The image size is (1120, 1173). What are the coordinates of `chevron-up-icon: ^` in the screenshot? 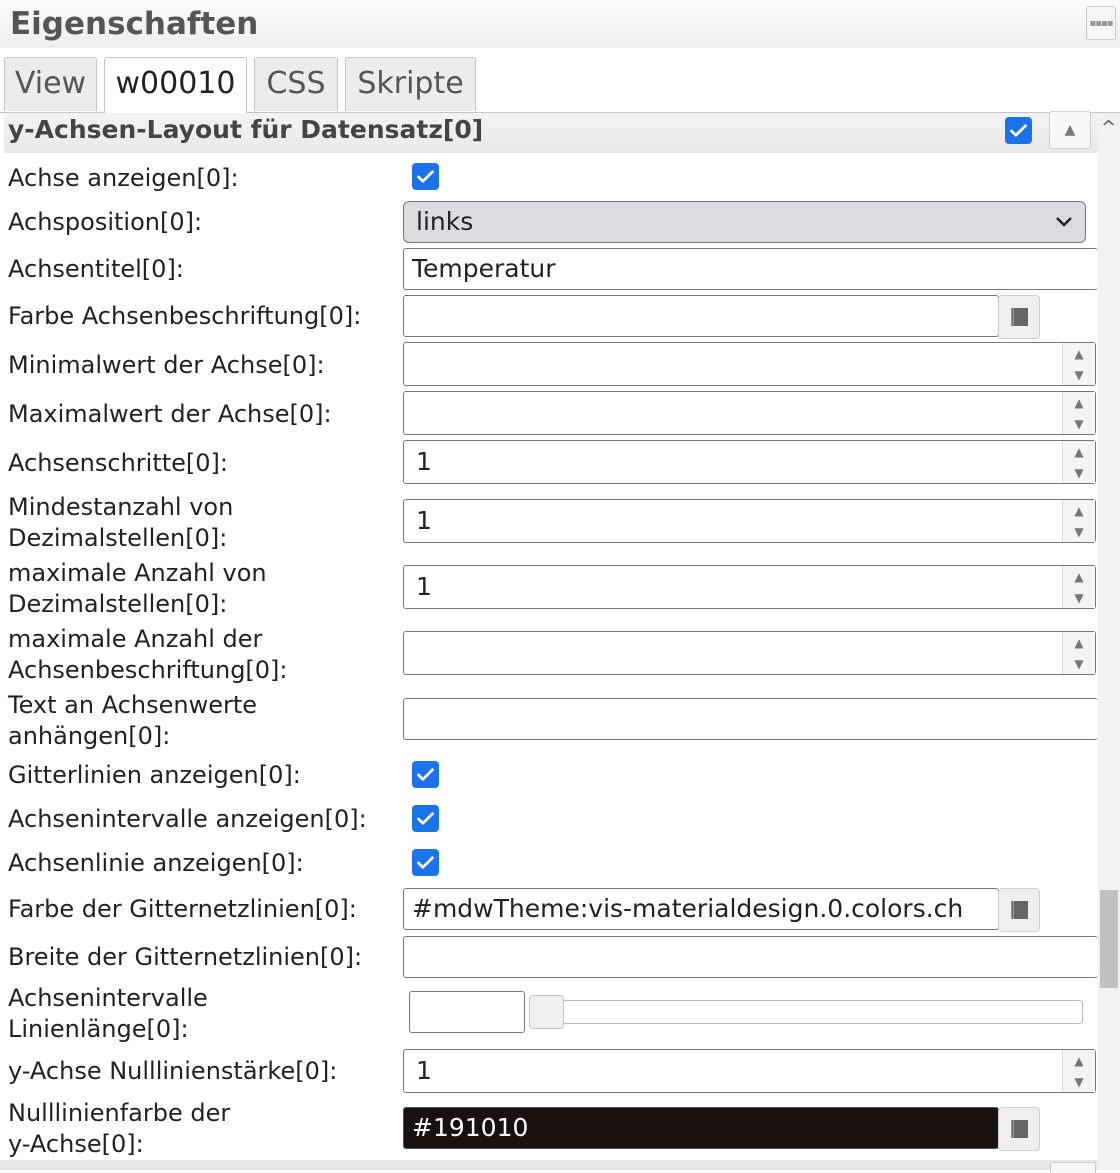 It's located at (1108, 127).